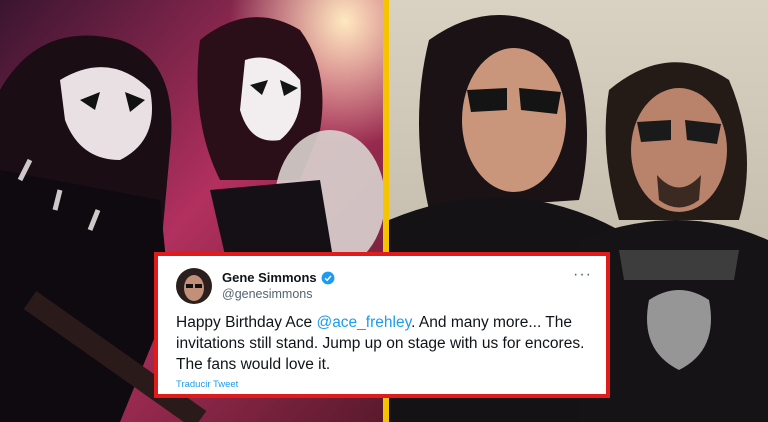 The height and width of the screenshot is (422, 768). Describe the element at coordinates (246, 322) in the screenshot. I see `tweet-text-start: Happy Birthday Ace` at that location.